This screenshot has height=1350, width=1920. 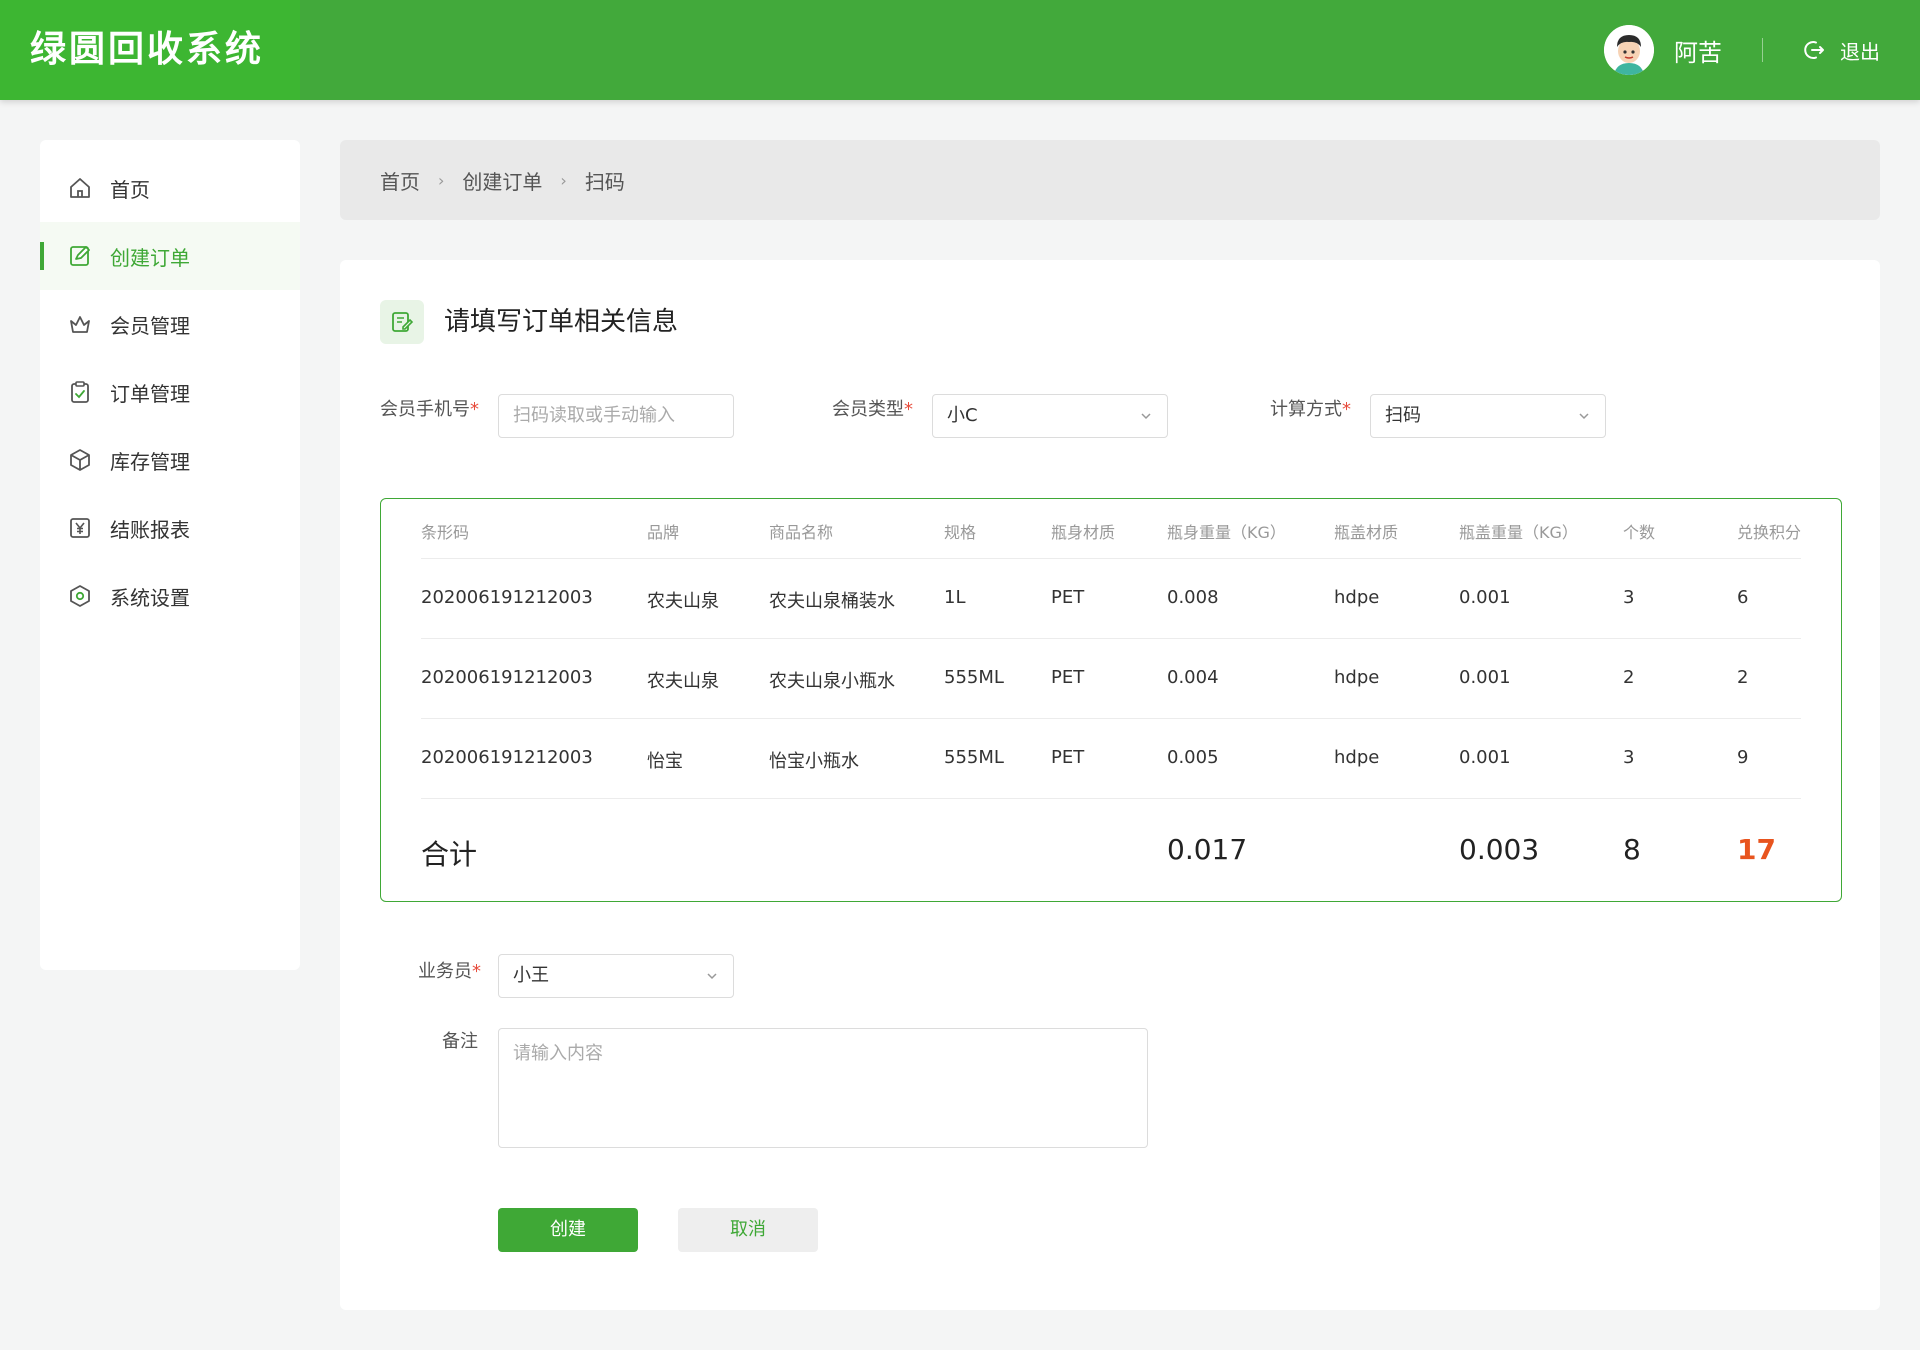 What do you see at coordinates (1193, 597) in the screenshot?
I see `cell-body-weight: 0.008` at bounding box center [1193, 597].